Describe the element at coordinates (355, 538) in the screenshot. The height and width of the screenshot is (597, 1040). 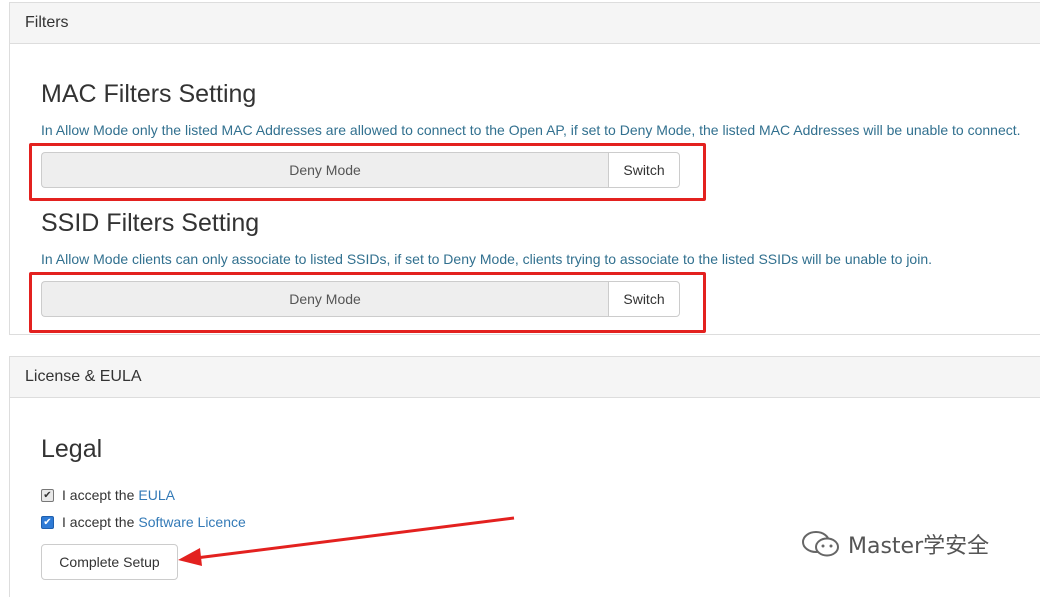
I see `annotation-arrow-line` at that location.